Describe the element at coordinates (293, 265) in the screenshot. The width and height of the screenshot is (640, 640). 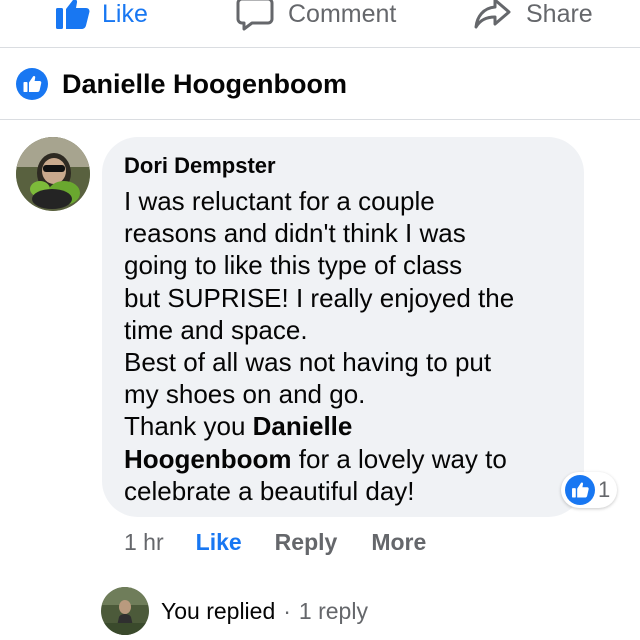
I see `comment-line: going to like this type of class` at that location.